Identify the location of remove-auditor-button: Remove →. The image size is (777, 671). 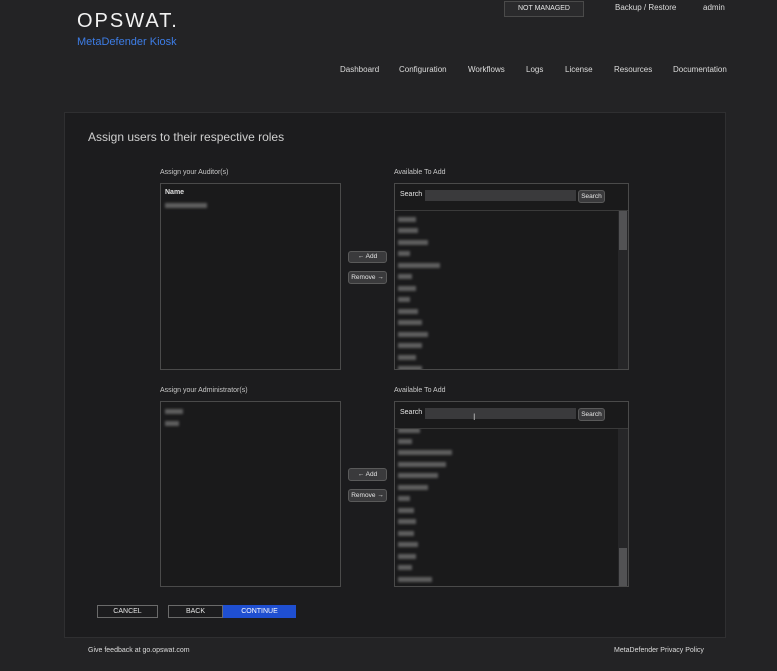
(367, 277).